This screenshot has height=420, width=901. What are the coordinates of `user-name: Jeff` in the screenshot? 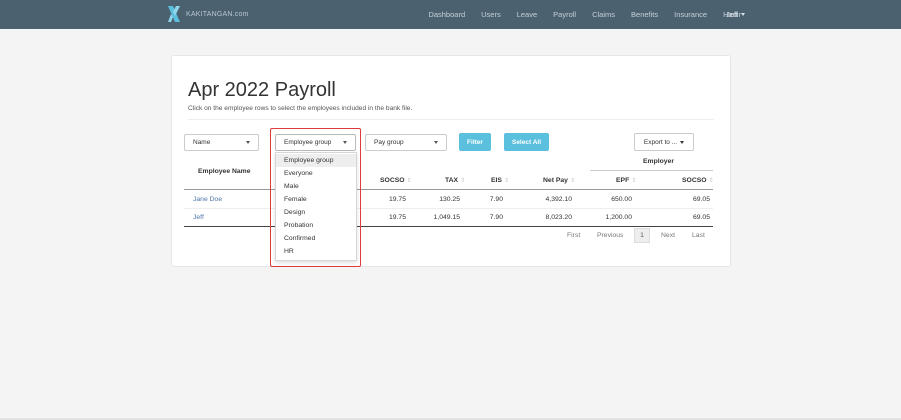 It's located at (732, 14).